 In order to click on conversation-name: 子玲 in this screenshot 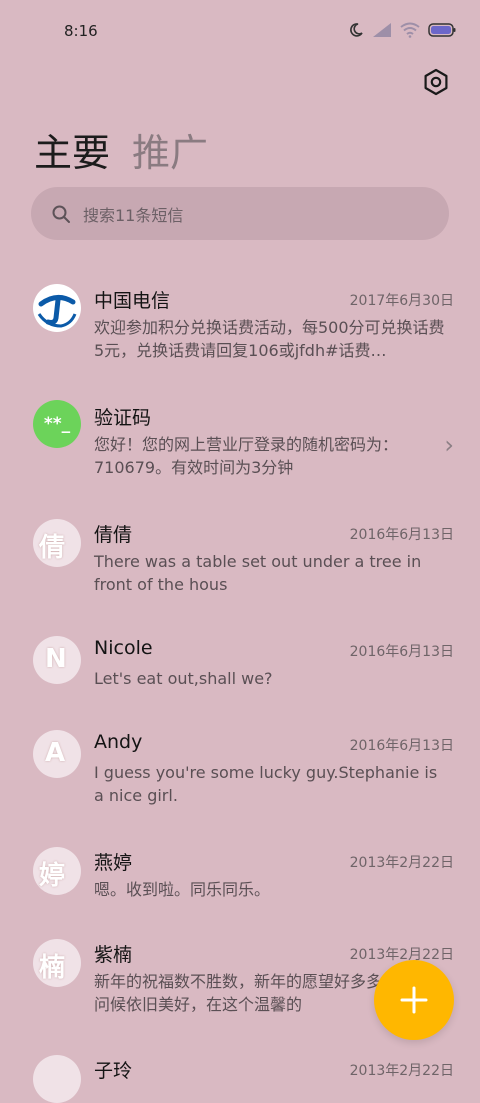, I will do `click(113, 1071)`.